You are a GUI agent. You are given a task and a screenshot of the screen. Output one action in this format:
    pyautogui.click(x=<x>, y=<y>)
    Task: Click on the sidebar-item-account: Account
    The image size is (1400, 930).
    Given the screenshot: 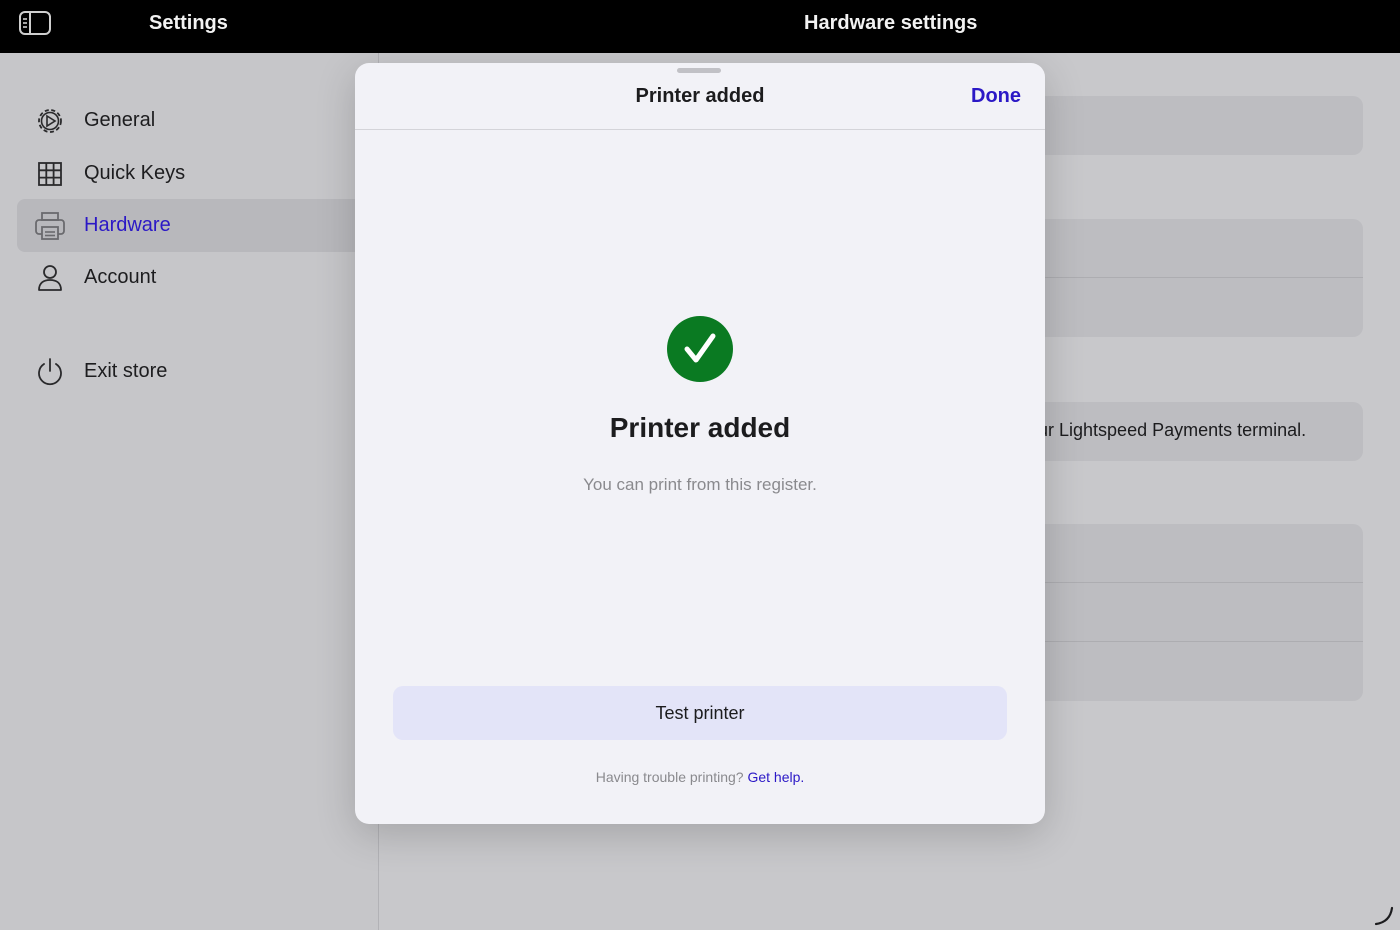 What is the action you would take?
    pyautogui.click(x=189, y=277)
    